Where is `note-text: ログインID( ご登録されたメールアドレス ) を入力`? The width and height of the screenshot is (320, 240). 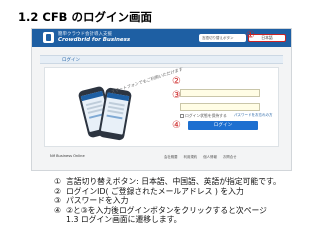
note-text: ログインID( ご登録されたメールアドレス ) を入力 is located at coordinates (155, 191).